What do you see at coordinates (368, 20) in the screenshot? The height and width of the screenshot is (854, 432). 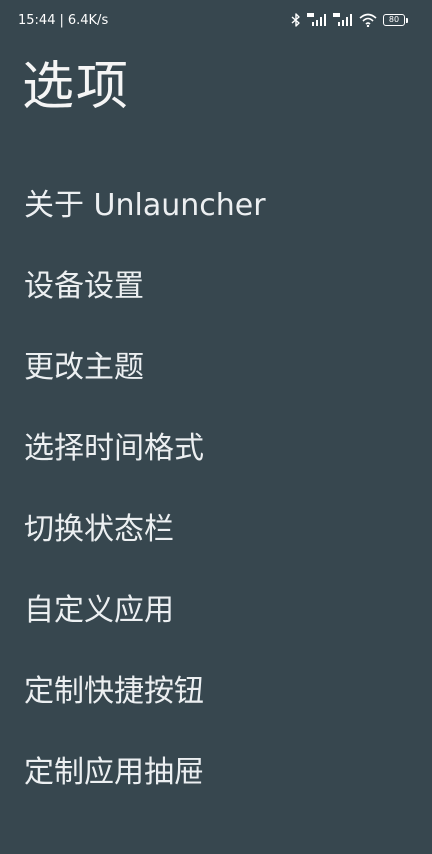 I see `wifi-icon` at bounding box center [368, 20].